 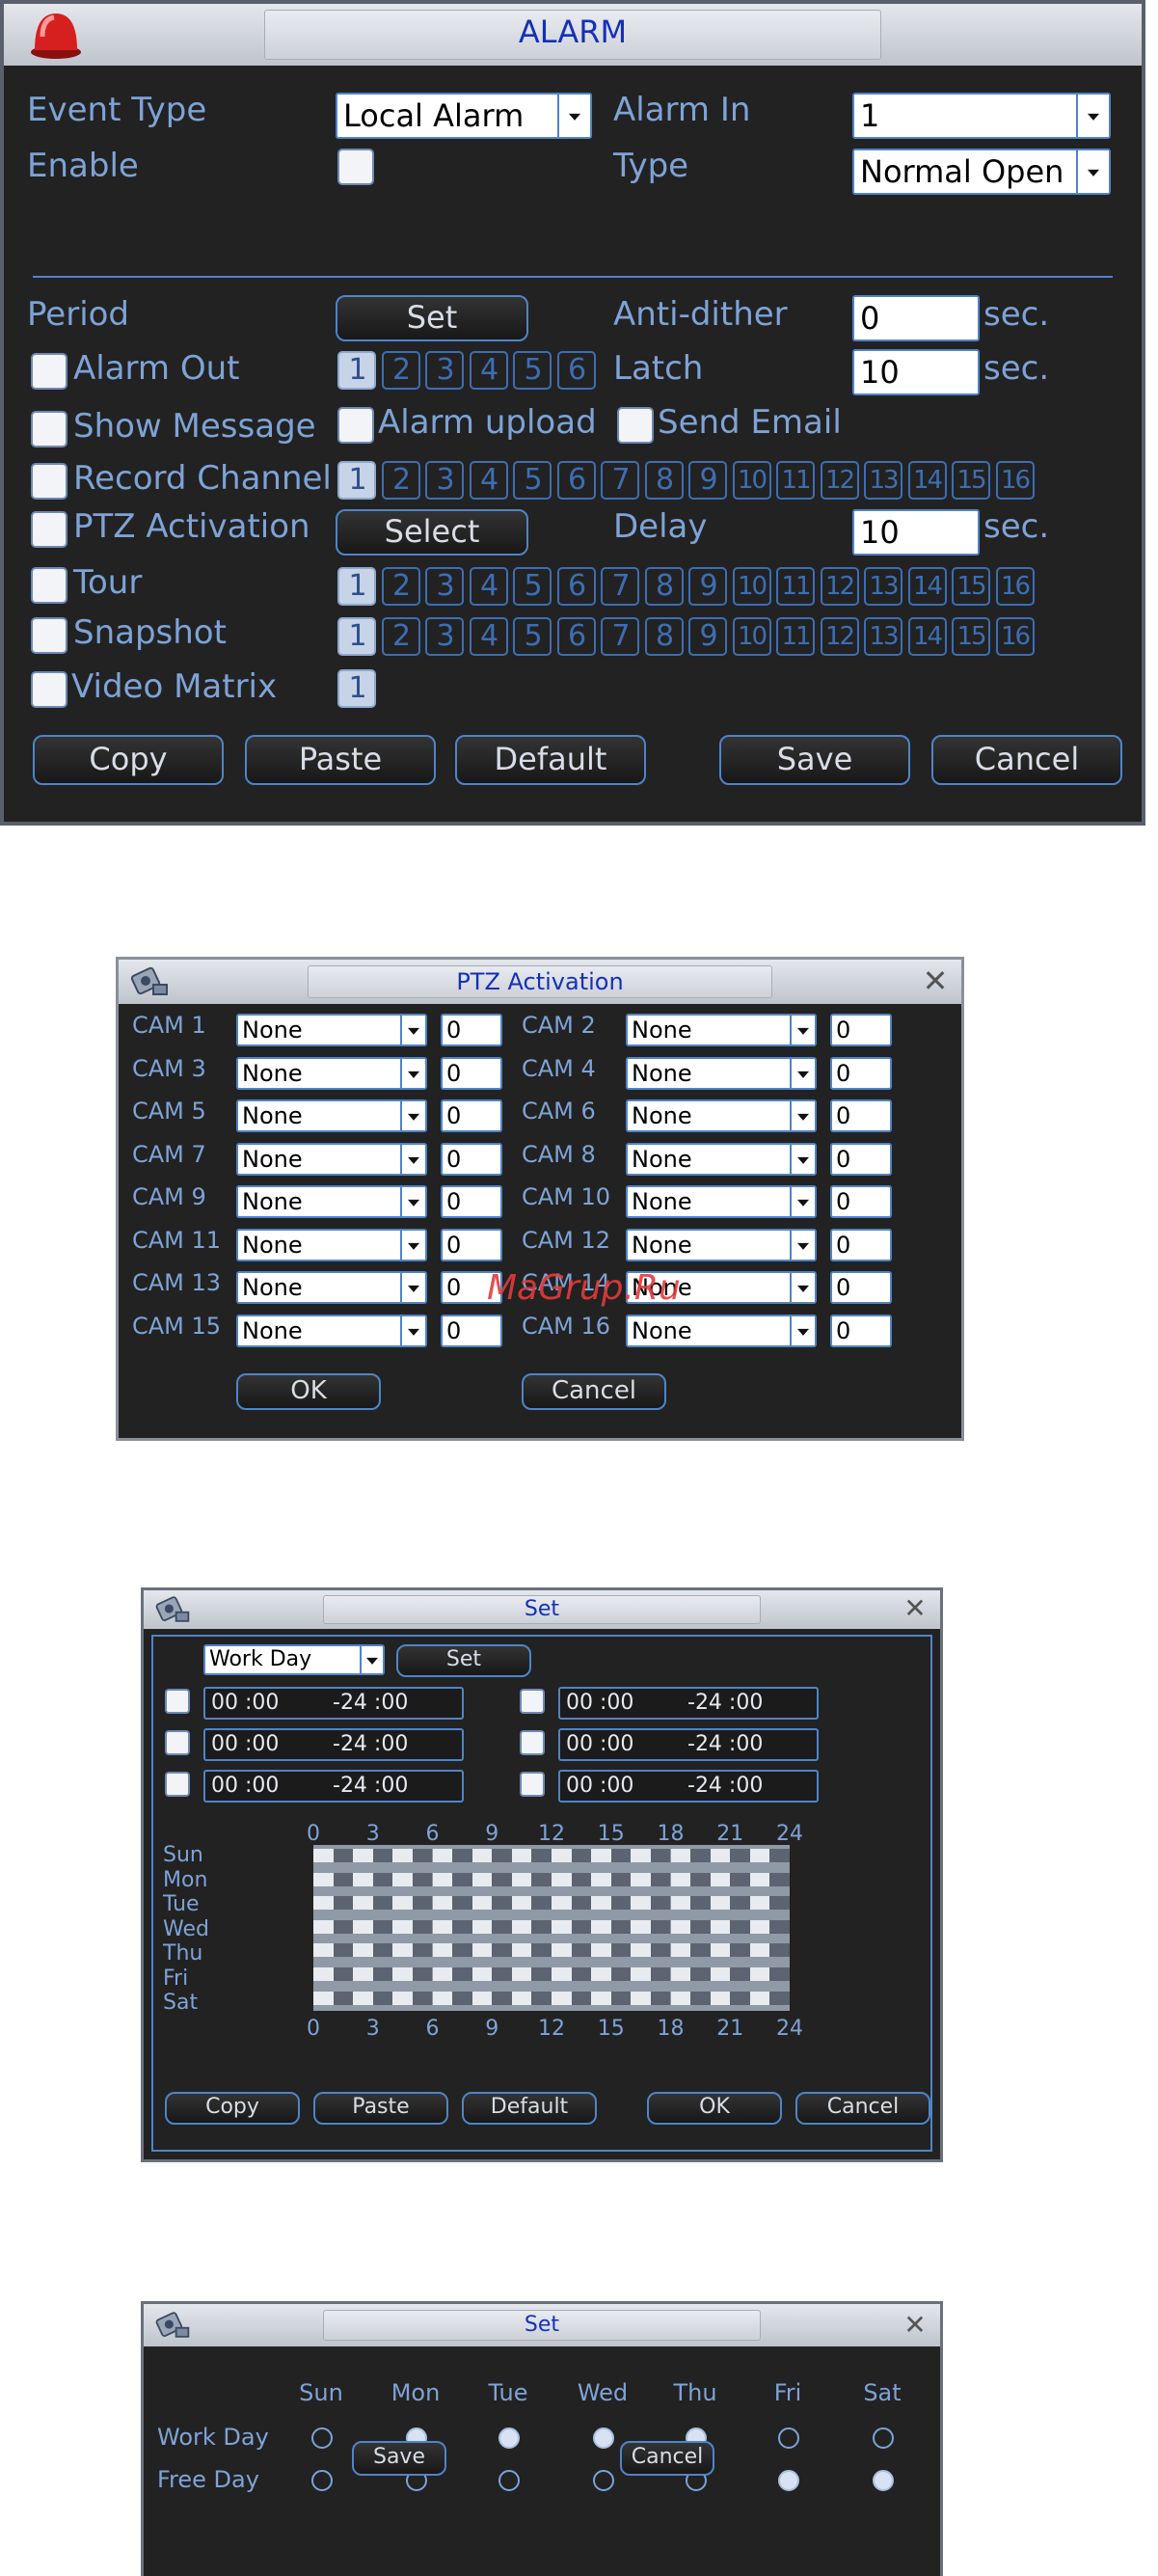 I want to click on cancel-button: Cancel, so click(x=1026, y=760).